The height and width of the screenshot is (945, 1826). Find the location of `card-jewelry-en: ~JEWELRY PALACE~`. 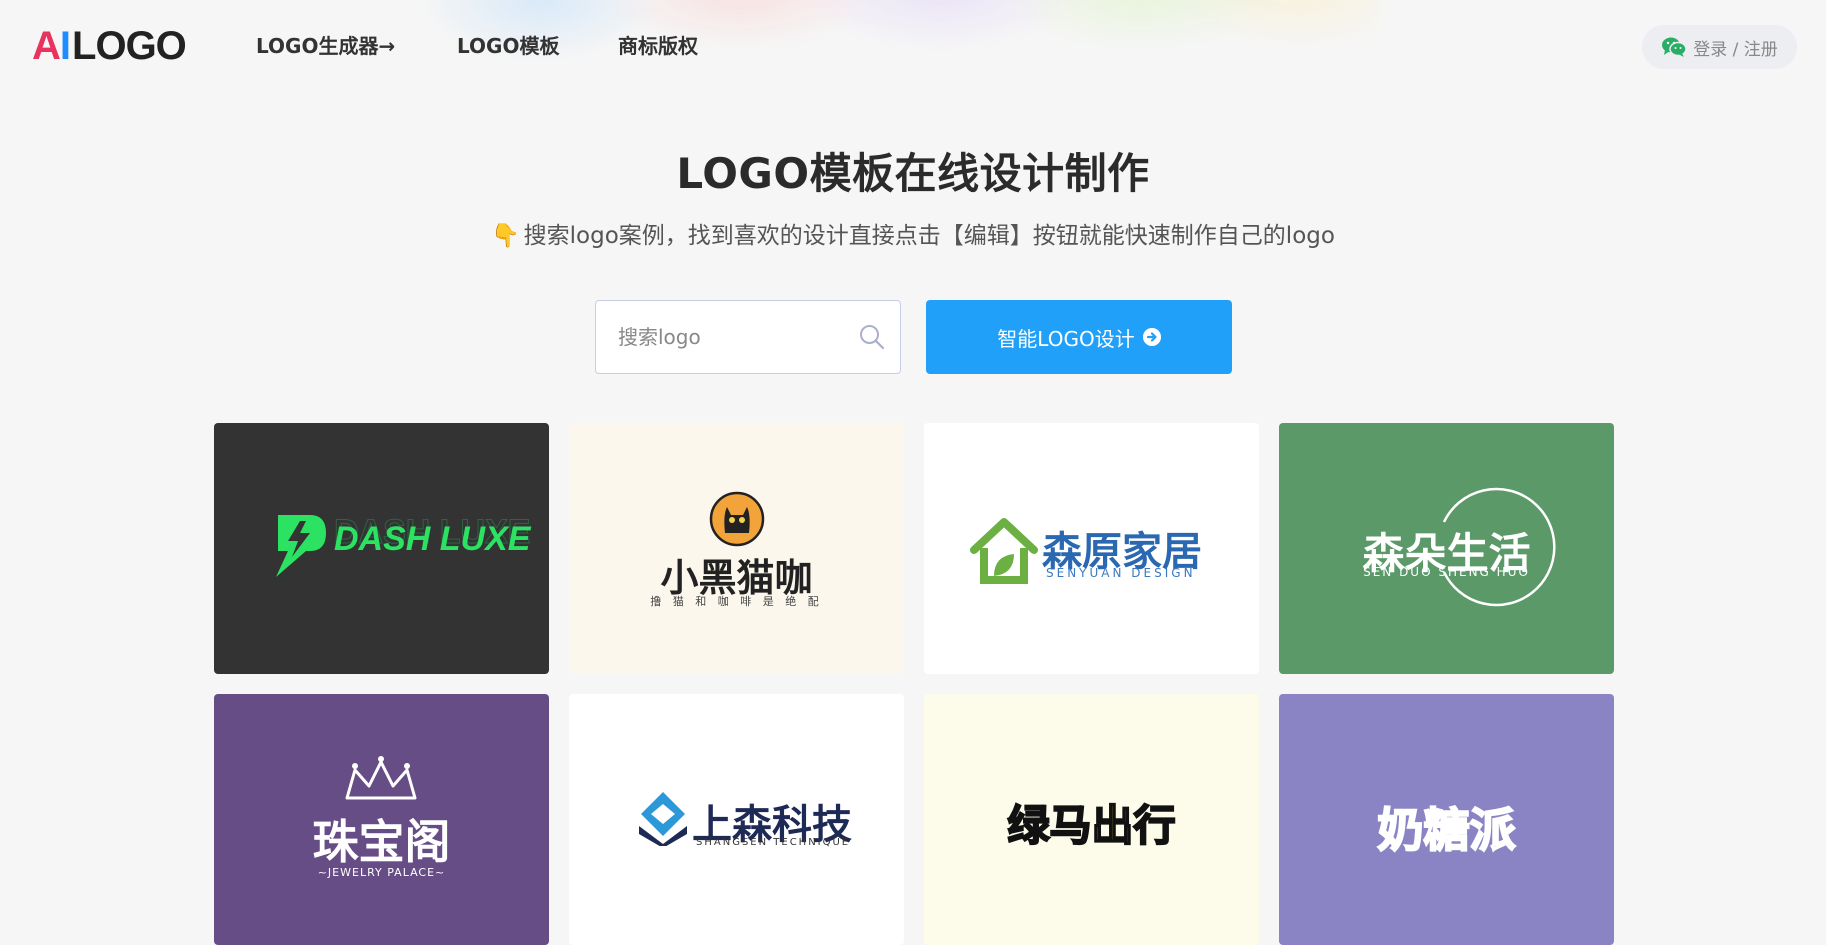

card-jewelry-en: ~JEWELRY PALACE~ is located at coordinates (381, 872).